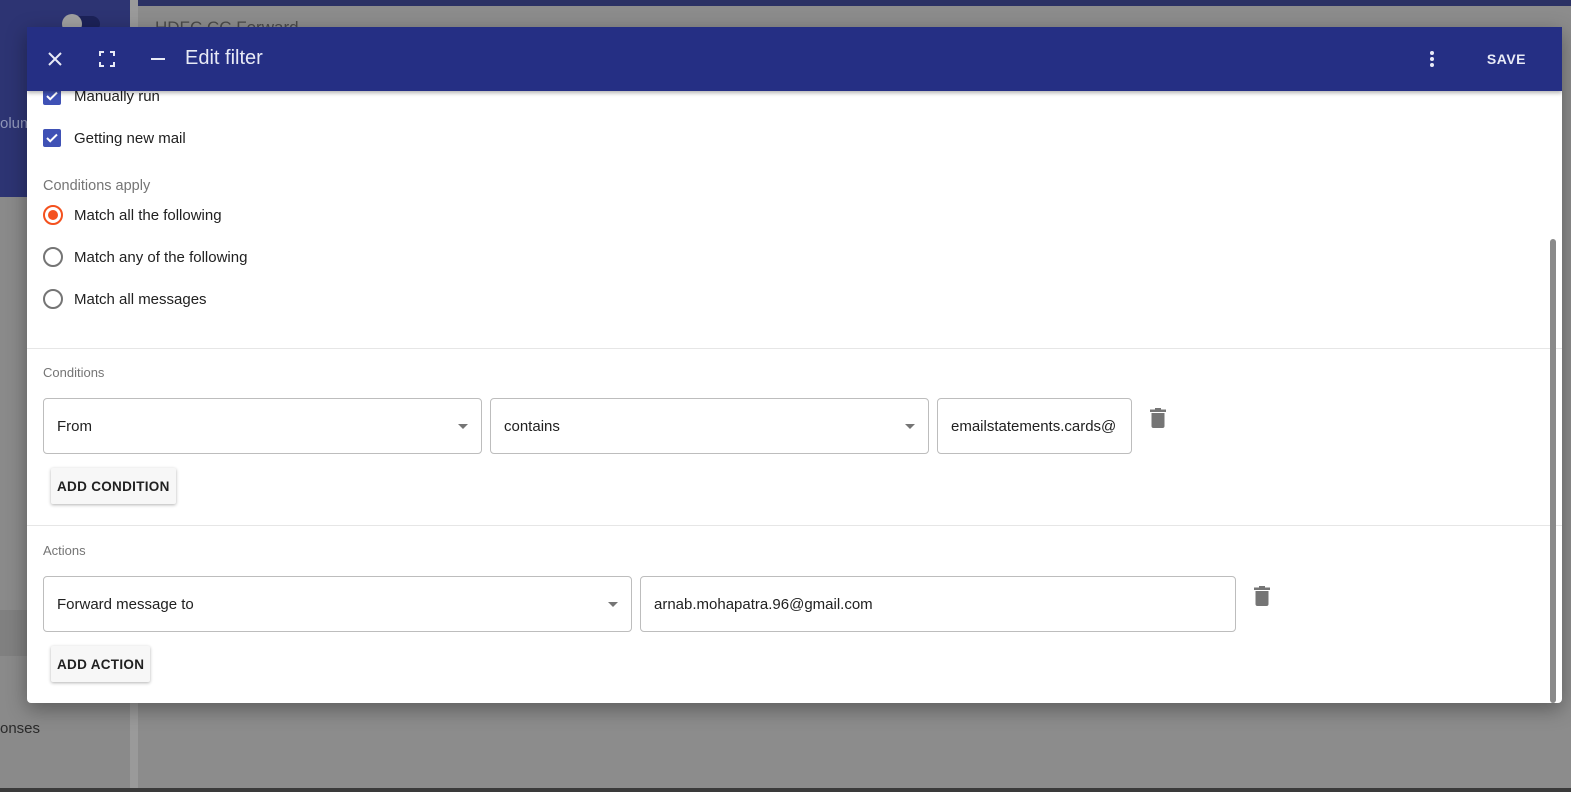 The image size is (1571, 792). What do you see at coordinates (53, 215) in the screenshot?
I see `radio-selected-icon` at bounding box center [53, 215].